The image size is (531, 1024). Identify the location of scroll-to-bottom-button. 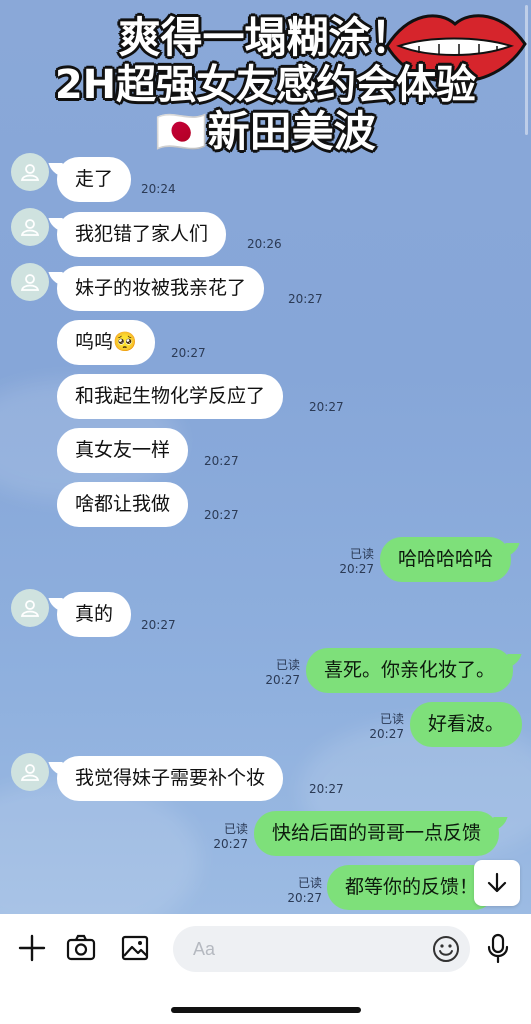
(497, 883).